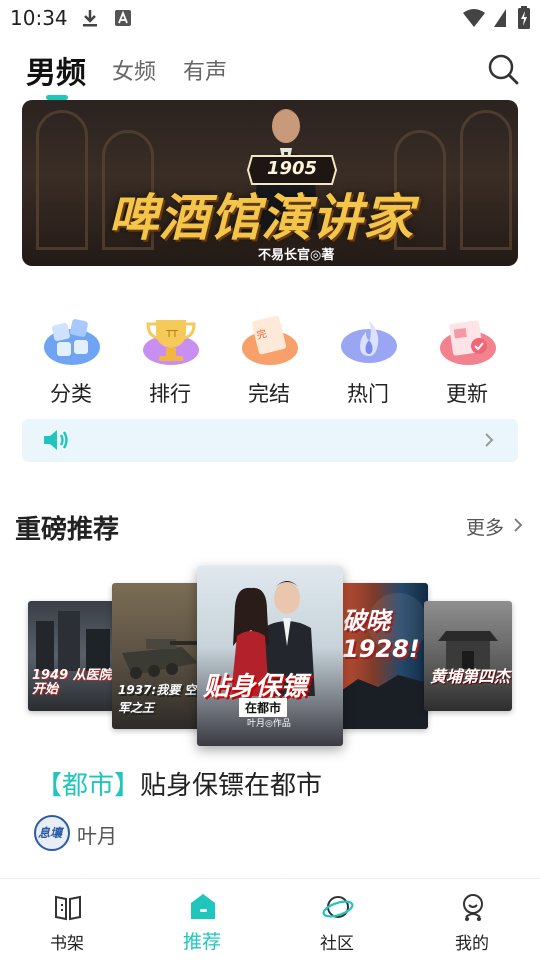 This screenshot has width=540, height=960. I want to click on cover-author: 叶月◎作品, so click(269, 724).